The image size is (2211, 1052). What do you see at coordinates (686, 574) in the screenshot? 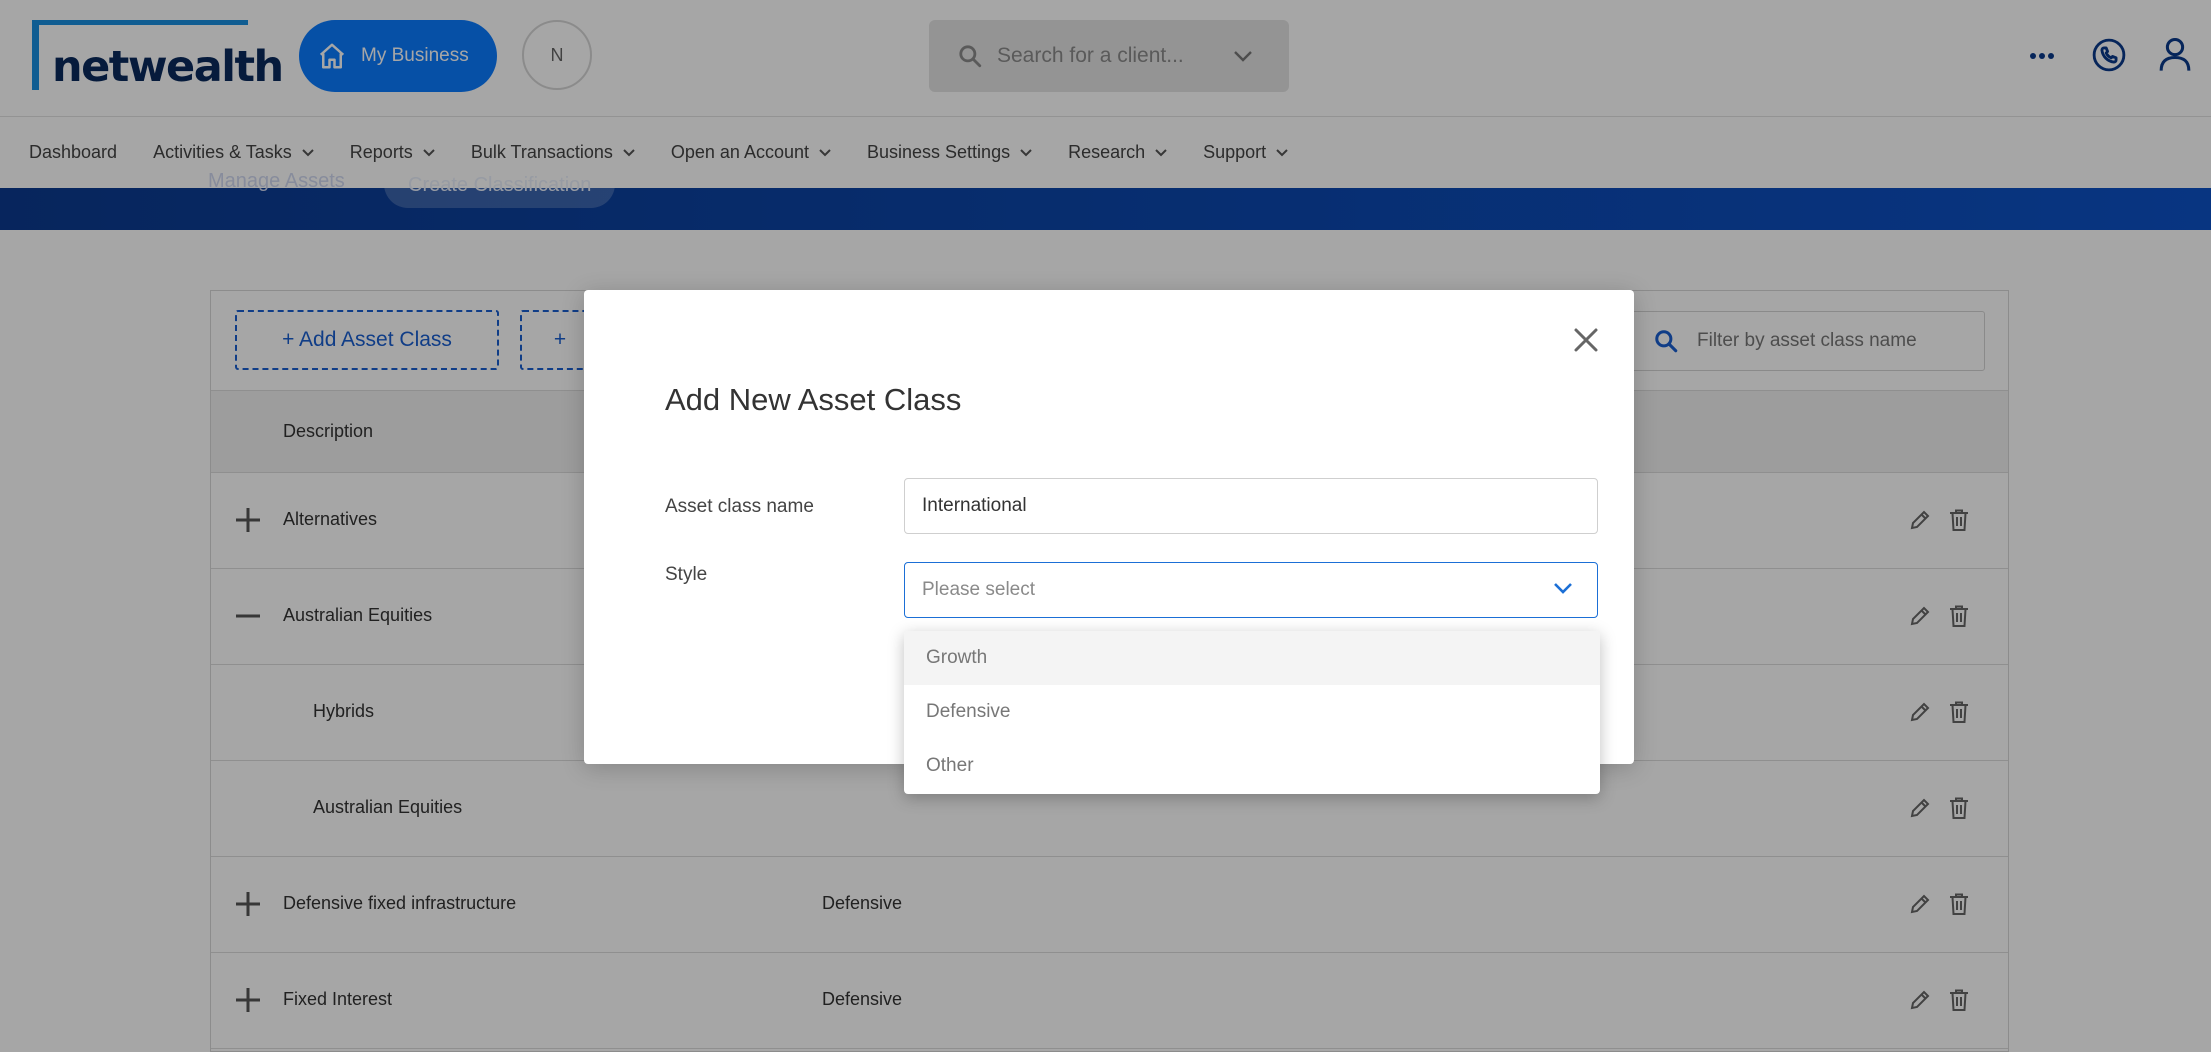
I see `style-label: Style` at bounding box center [686, 574].